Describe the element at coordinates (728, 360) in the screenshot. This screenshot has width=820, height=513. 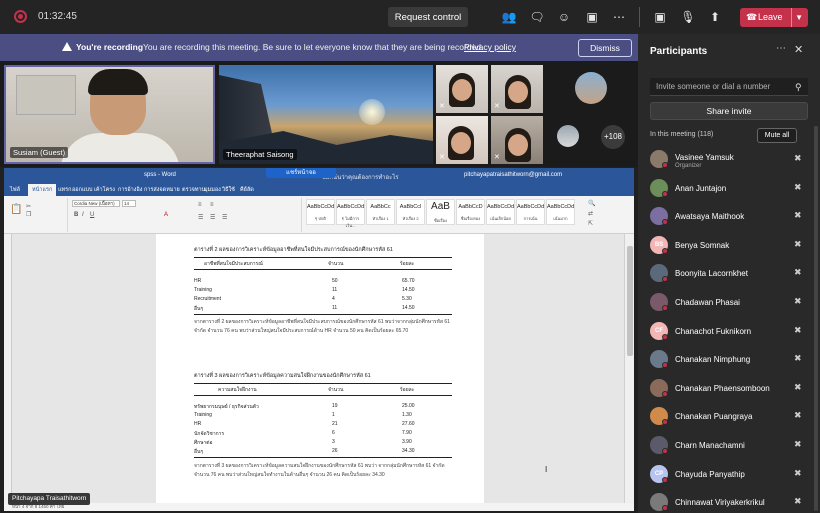
I see `participant-row: Chanakan Nimphung ✖` at that location.